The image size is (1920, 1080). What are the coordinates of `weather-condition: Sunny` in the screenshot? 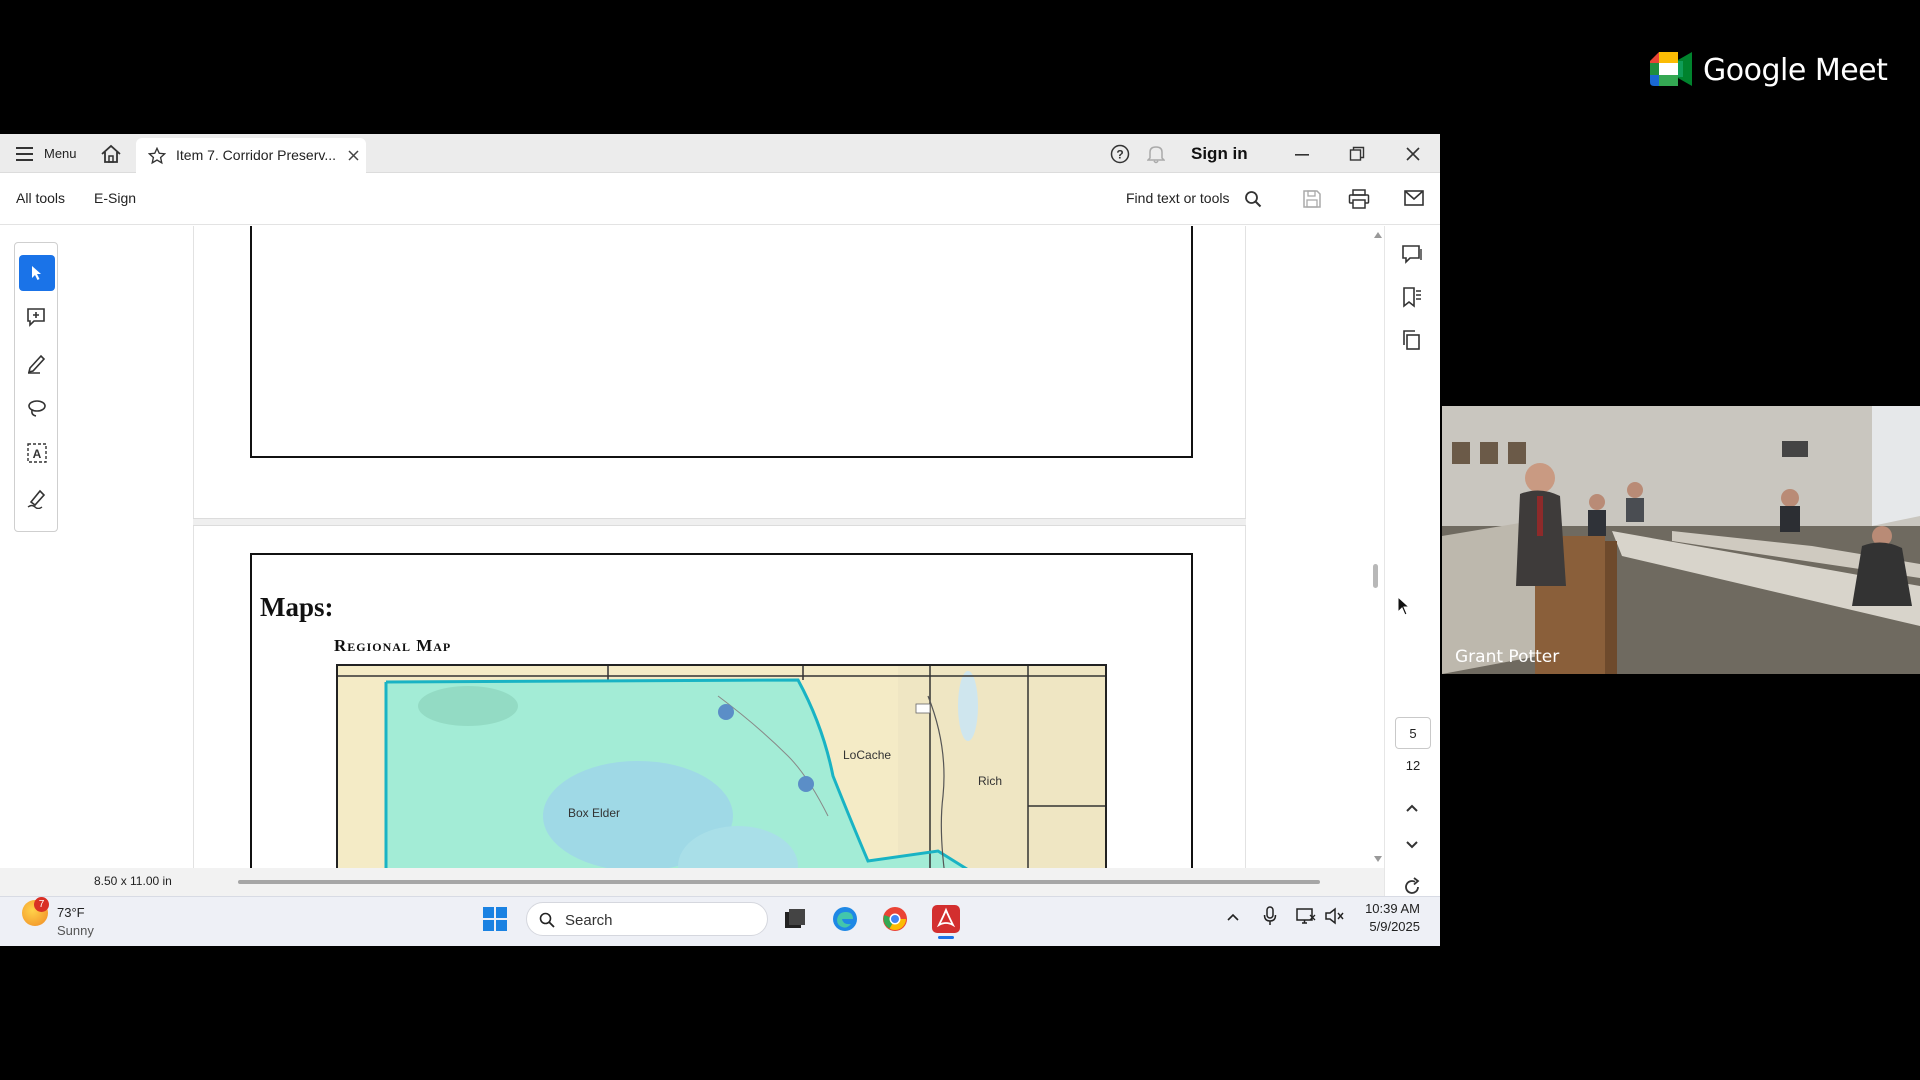 It's located at (75, 930).